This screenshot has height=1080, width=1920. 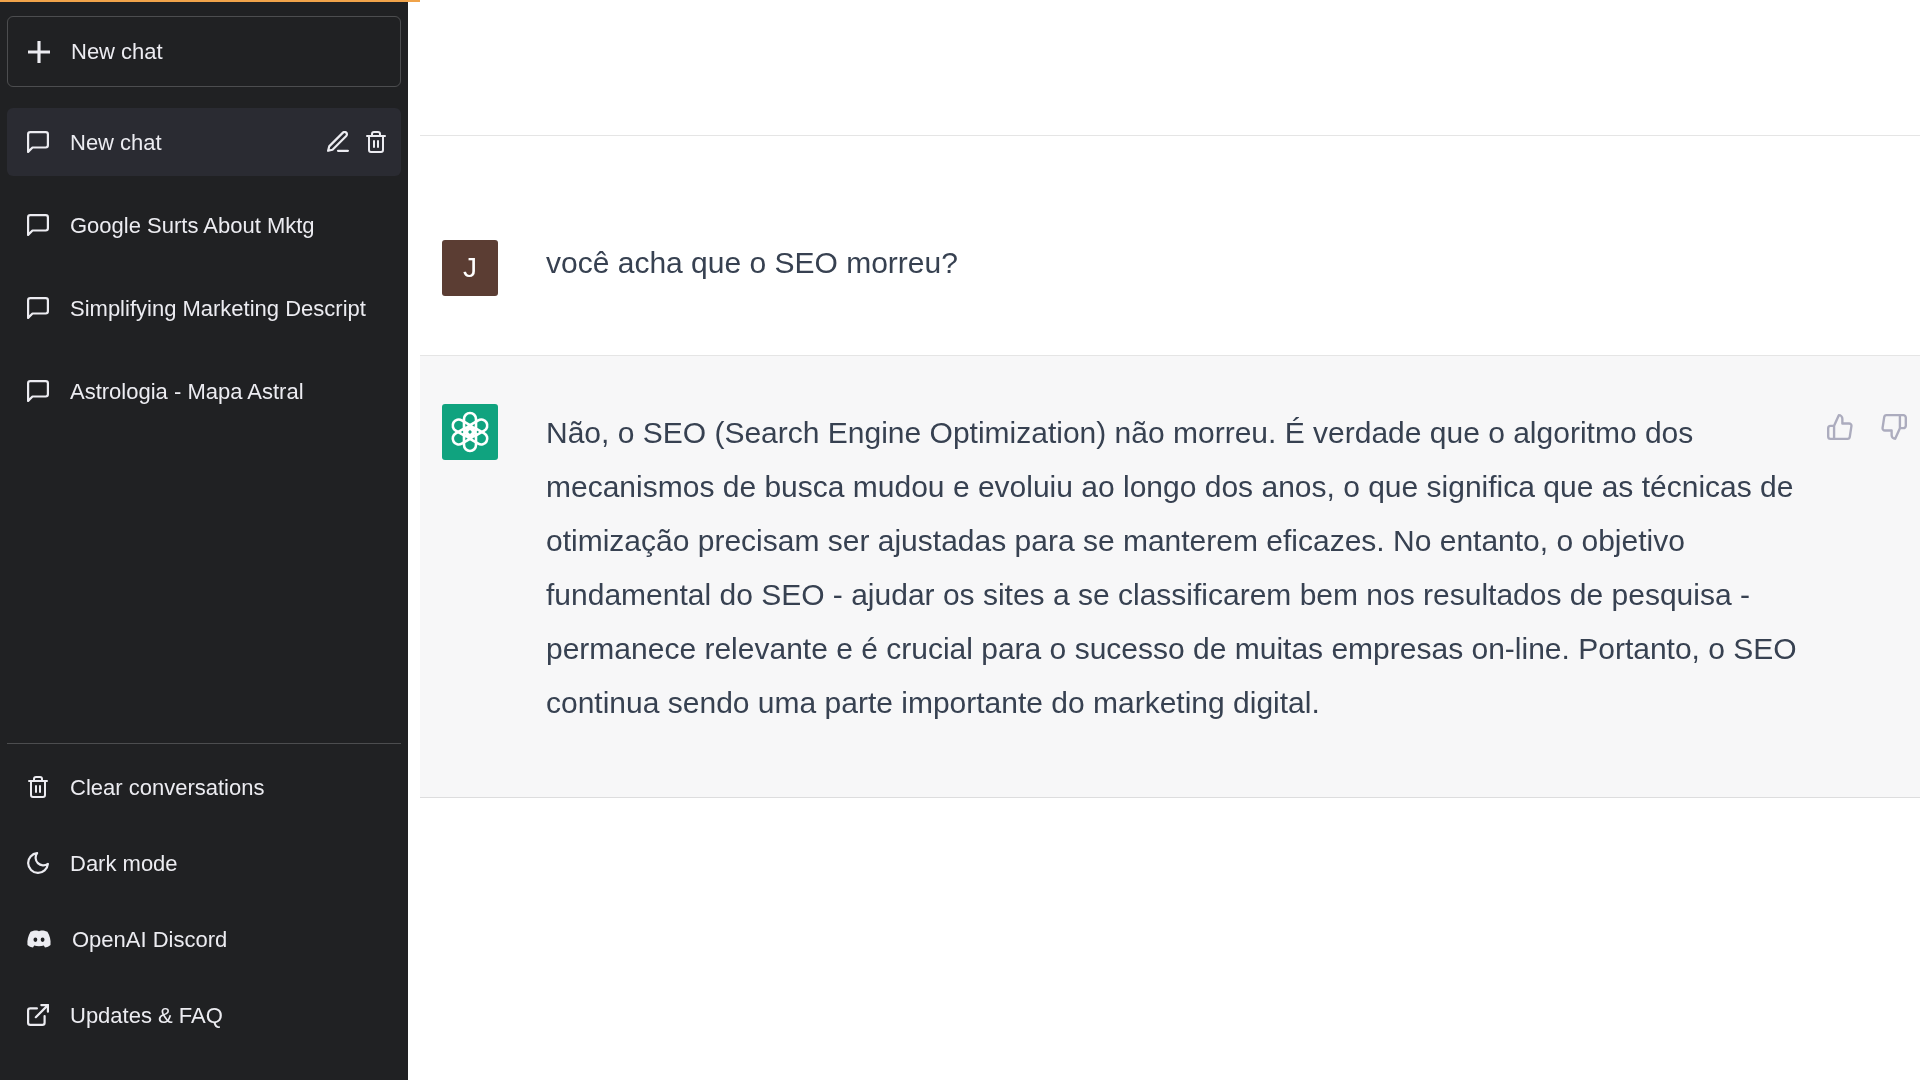 I want to click on knot-logo-icon, so click(x=470, y=432).